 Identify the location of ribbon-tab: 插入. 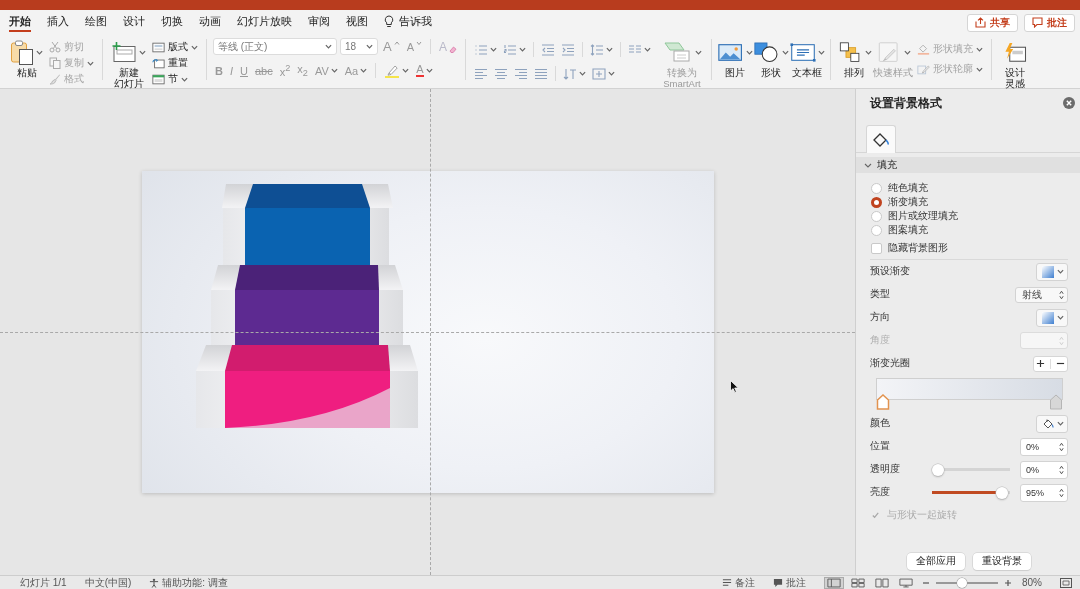
(58, 21).